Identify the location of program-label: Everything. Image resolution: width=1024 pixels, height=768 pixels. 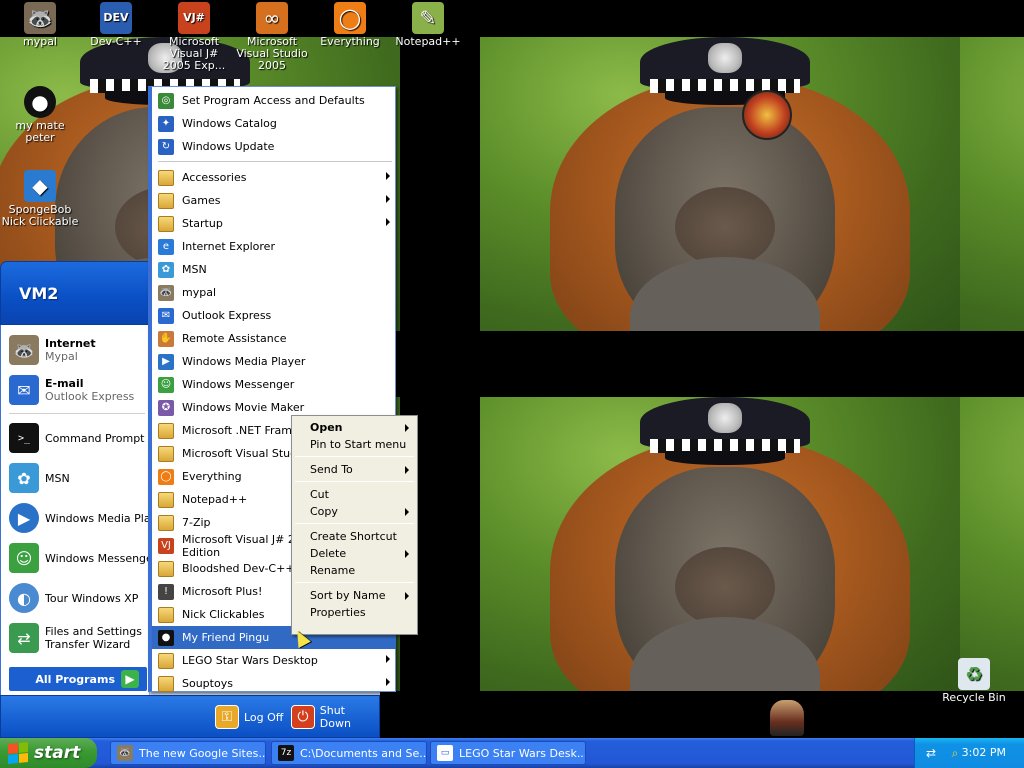
(212, 476).